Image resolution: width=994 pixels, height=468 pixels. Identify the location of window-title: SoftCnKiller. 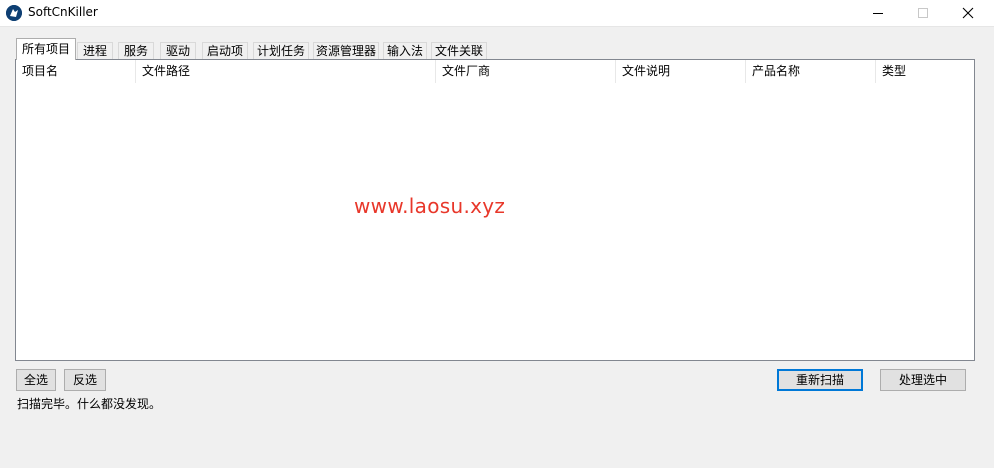
(63, 12).